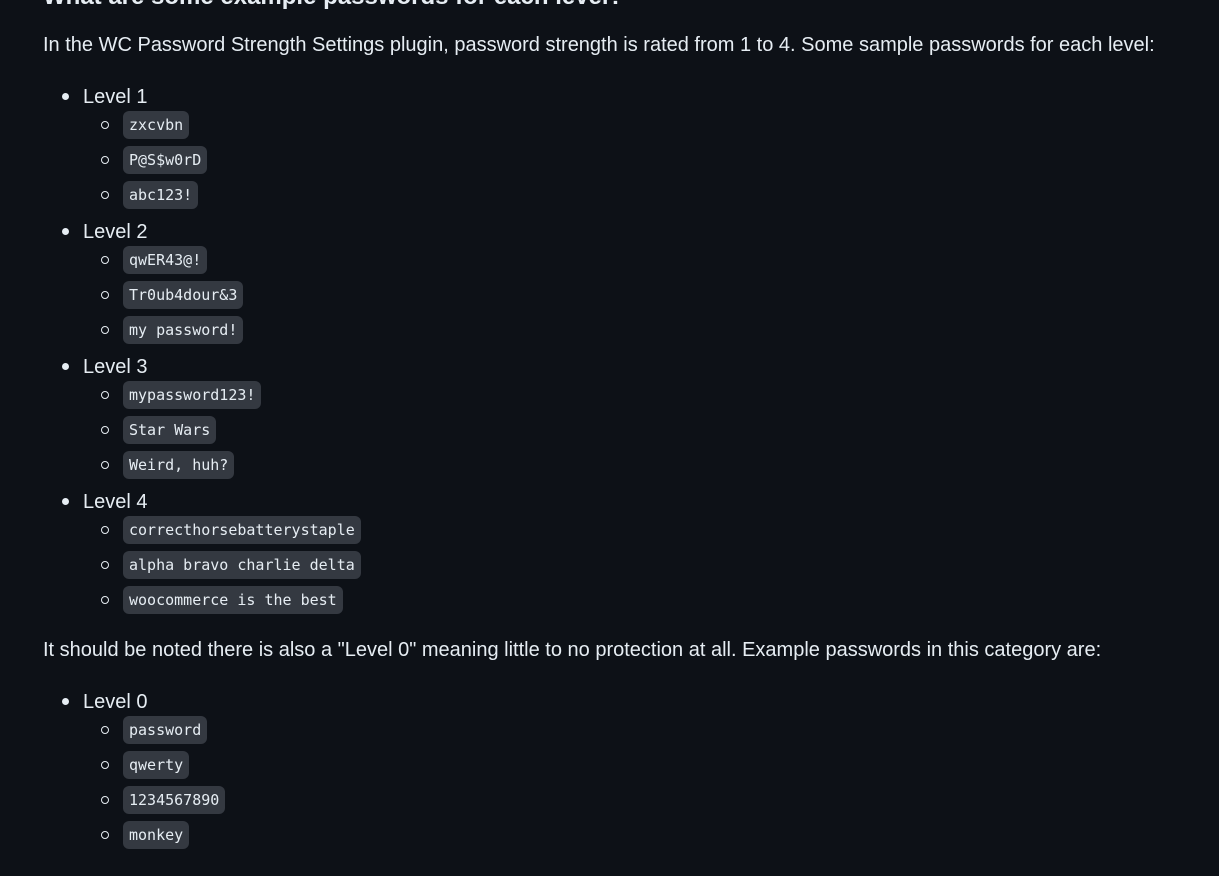  Describe the element at coordinates (165, 260) in the screenshot. I see `password-code: qwER43@!` at that location.